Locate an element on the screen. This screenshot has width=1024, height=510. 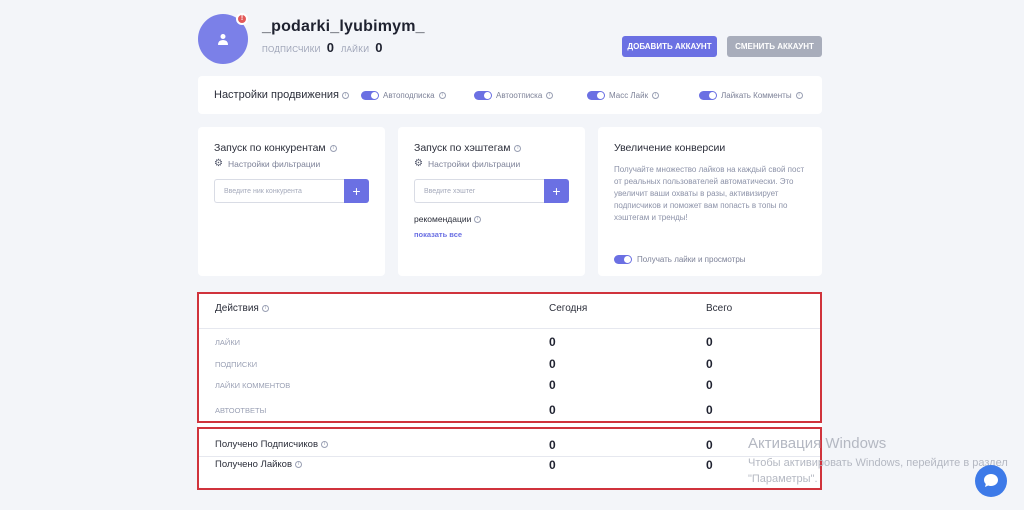
show-all-link: показать все is located at coordinates (438, 234).